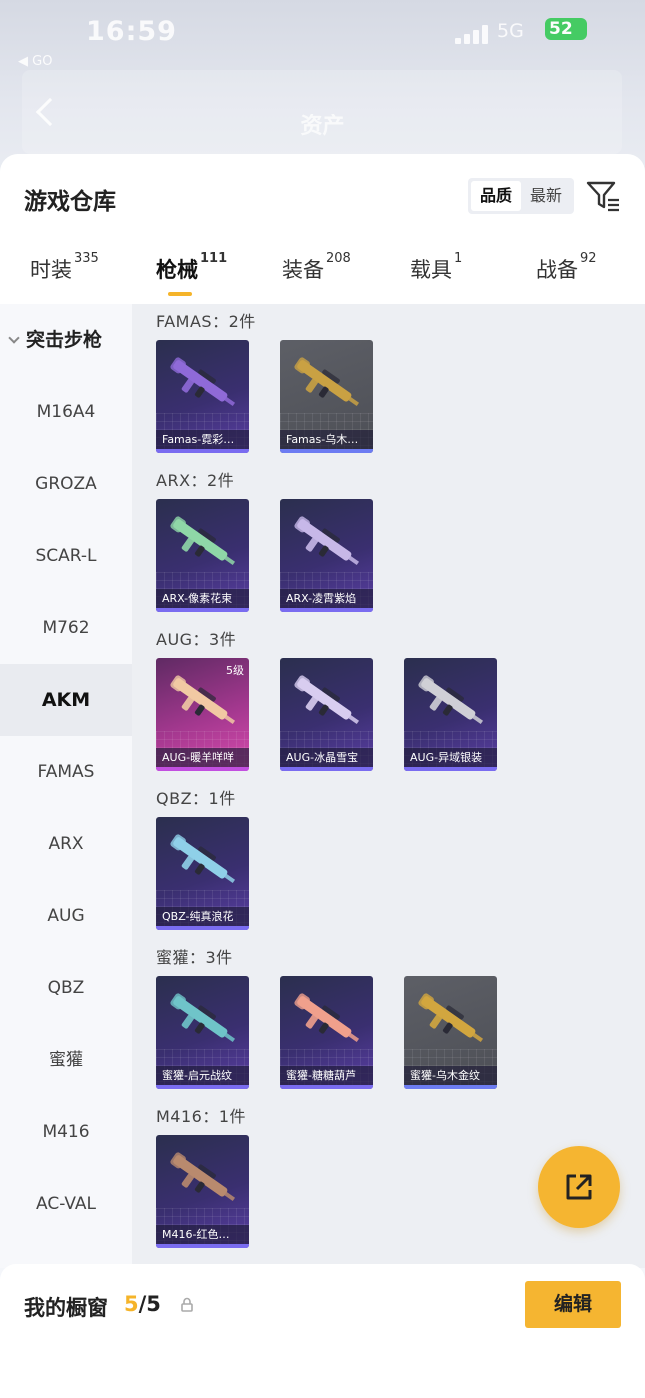  I want to click on weapon-card: AUG-异域银装, so click(450, 714).